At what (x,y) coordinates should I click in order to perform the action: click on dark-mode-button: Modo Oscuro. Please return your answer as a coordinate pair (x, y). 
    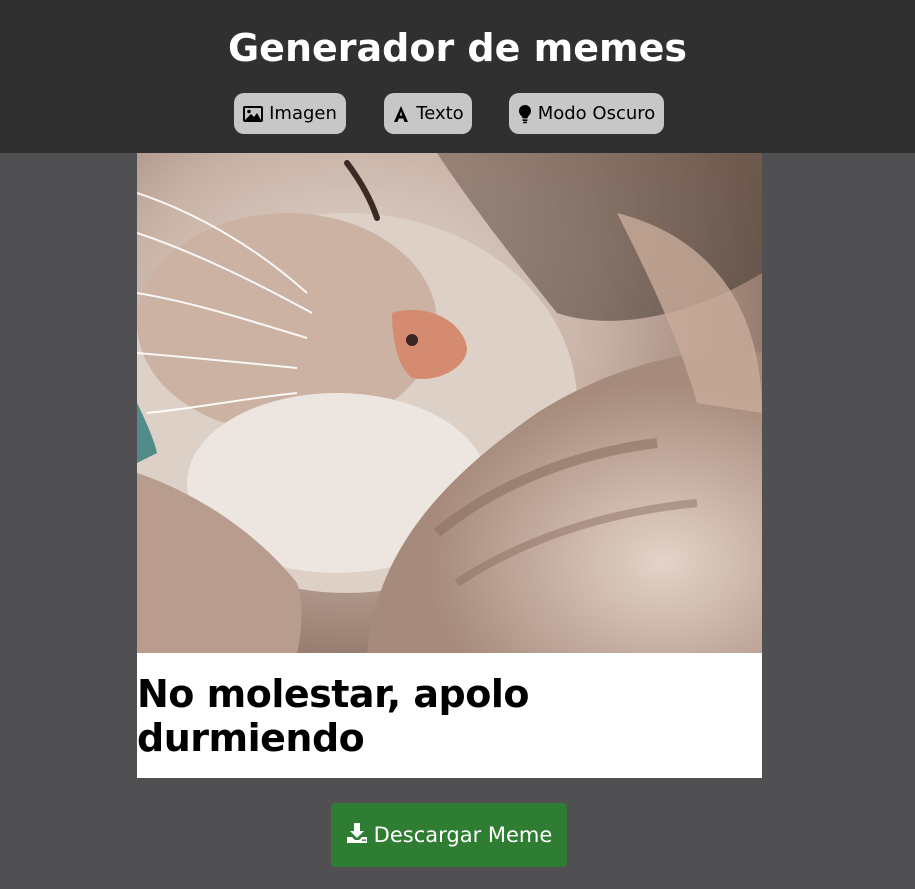
    Looking at the image, I should click on (586, 113).